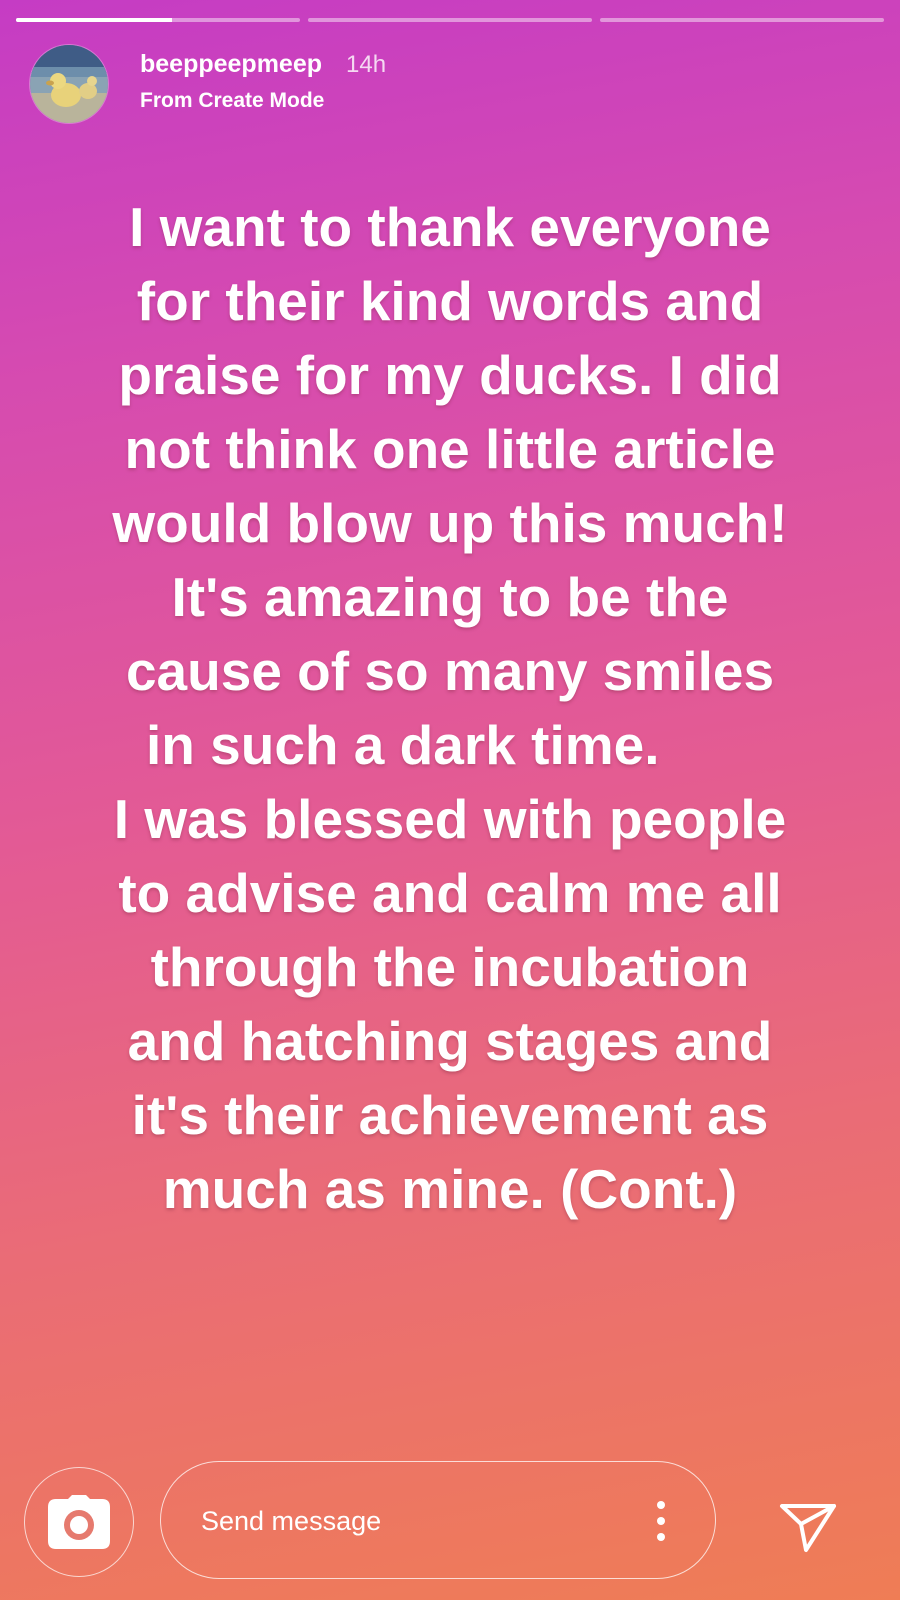  I want to click on story-text-line: I want to thank everyone, so click(450, 227).